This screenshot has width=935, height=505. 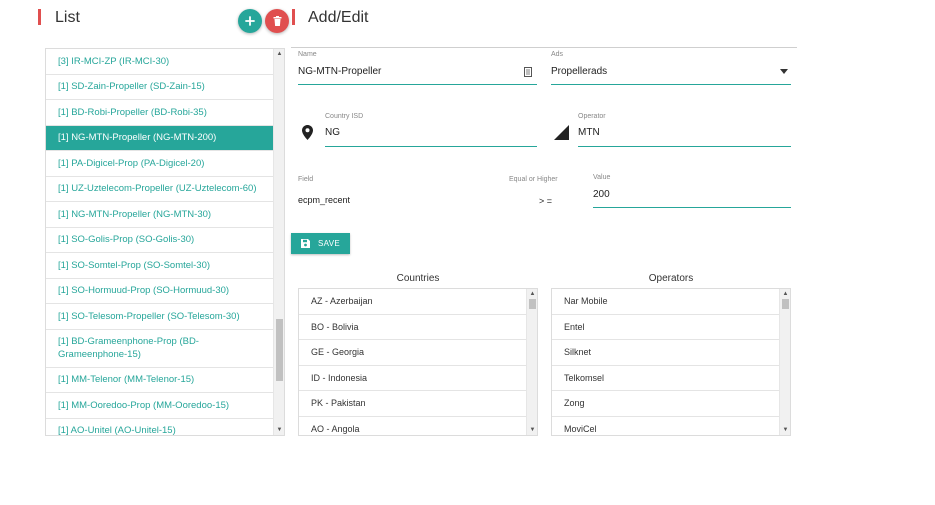 What do you see at coordinates (329, 243) in the screenshot?
I see `save-label: SAVE` at bounding box center [329, 243].